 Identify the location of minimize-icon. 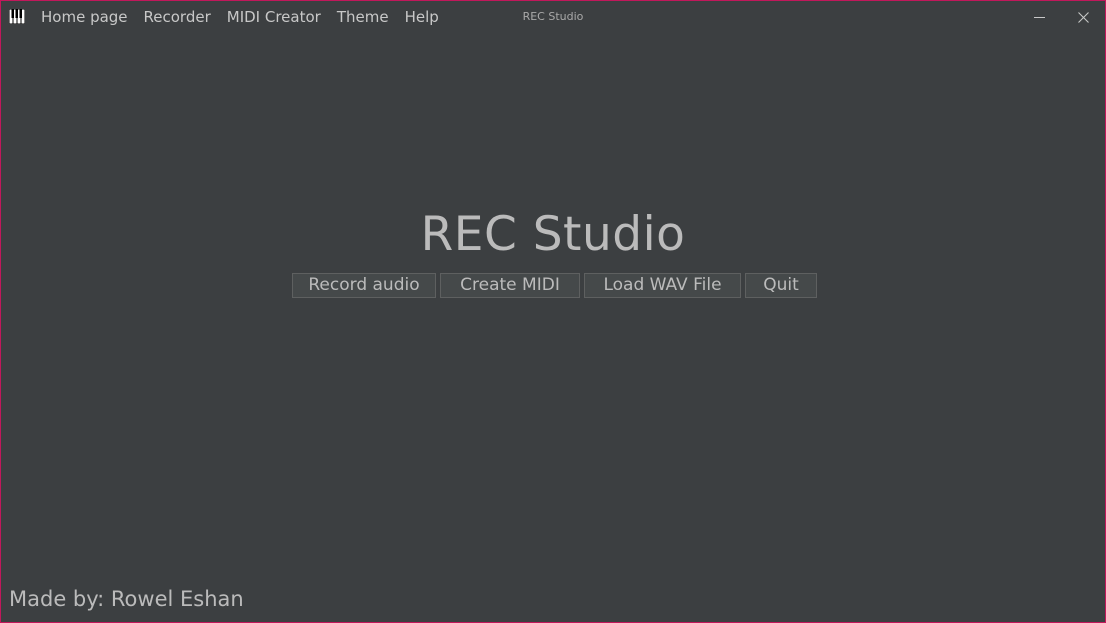
(1039, 17).